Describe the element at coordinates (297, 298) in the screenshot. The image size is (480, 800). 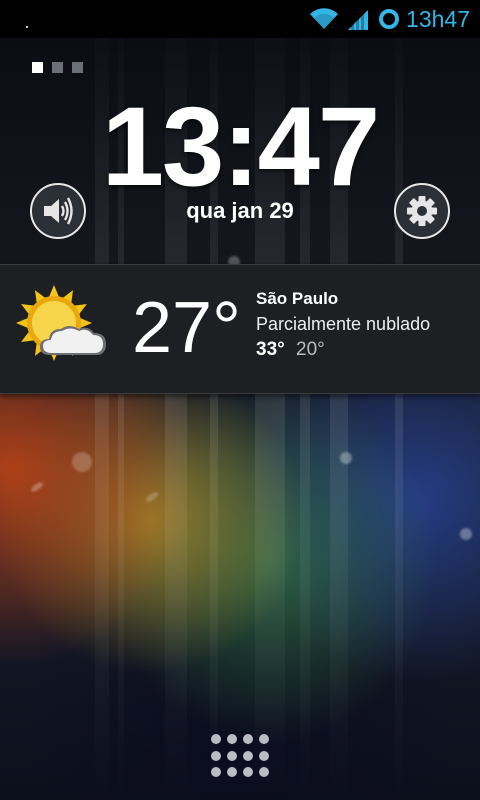
I see `weather-city: São Paulo` at that location.